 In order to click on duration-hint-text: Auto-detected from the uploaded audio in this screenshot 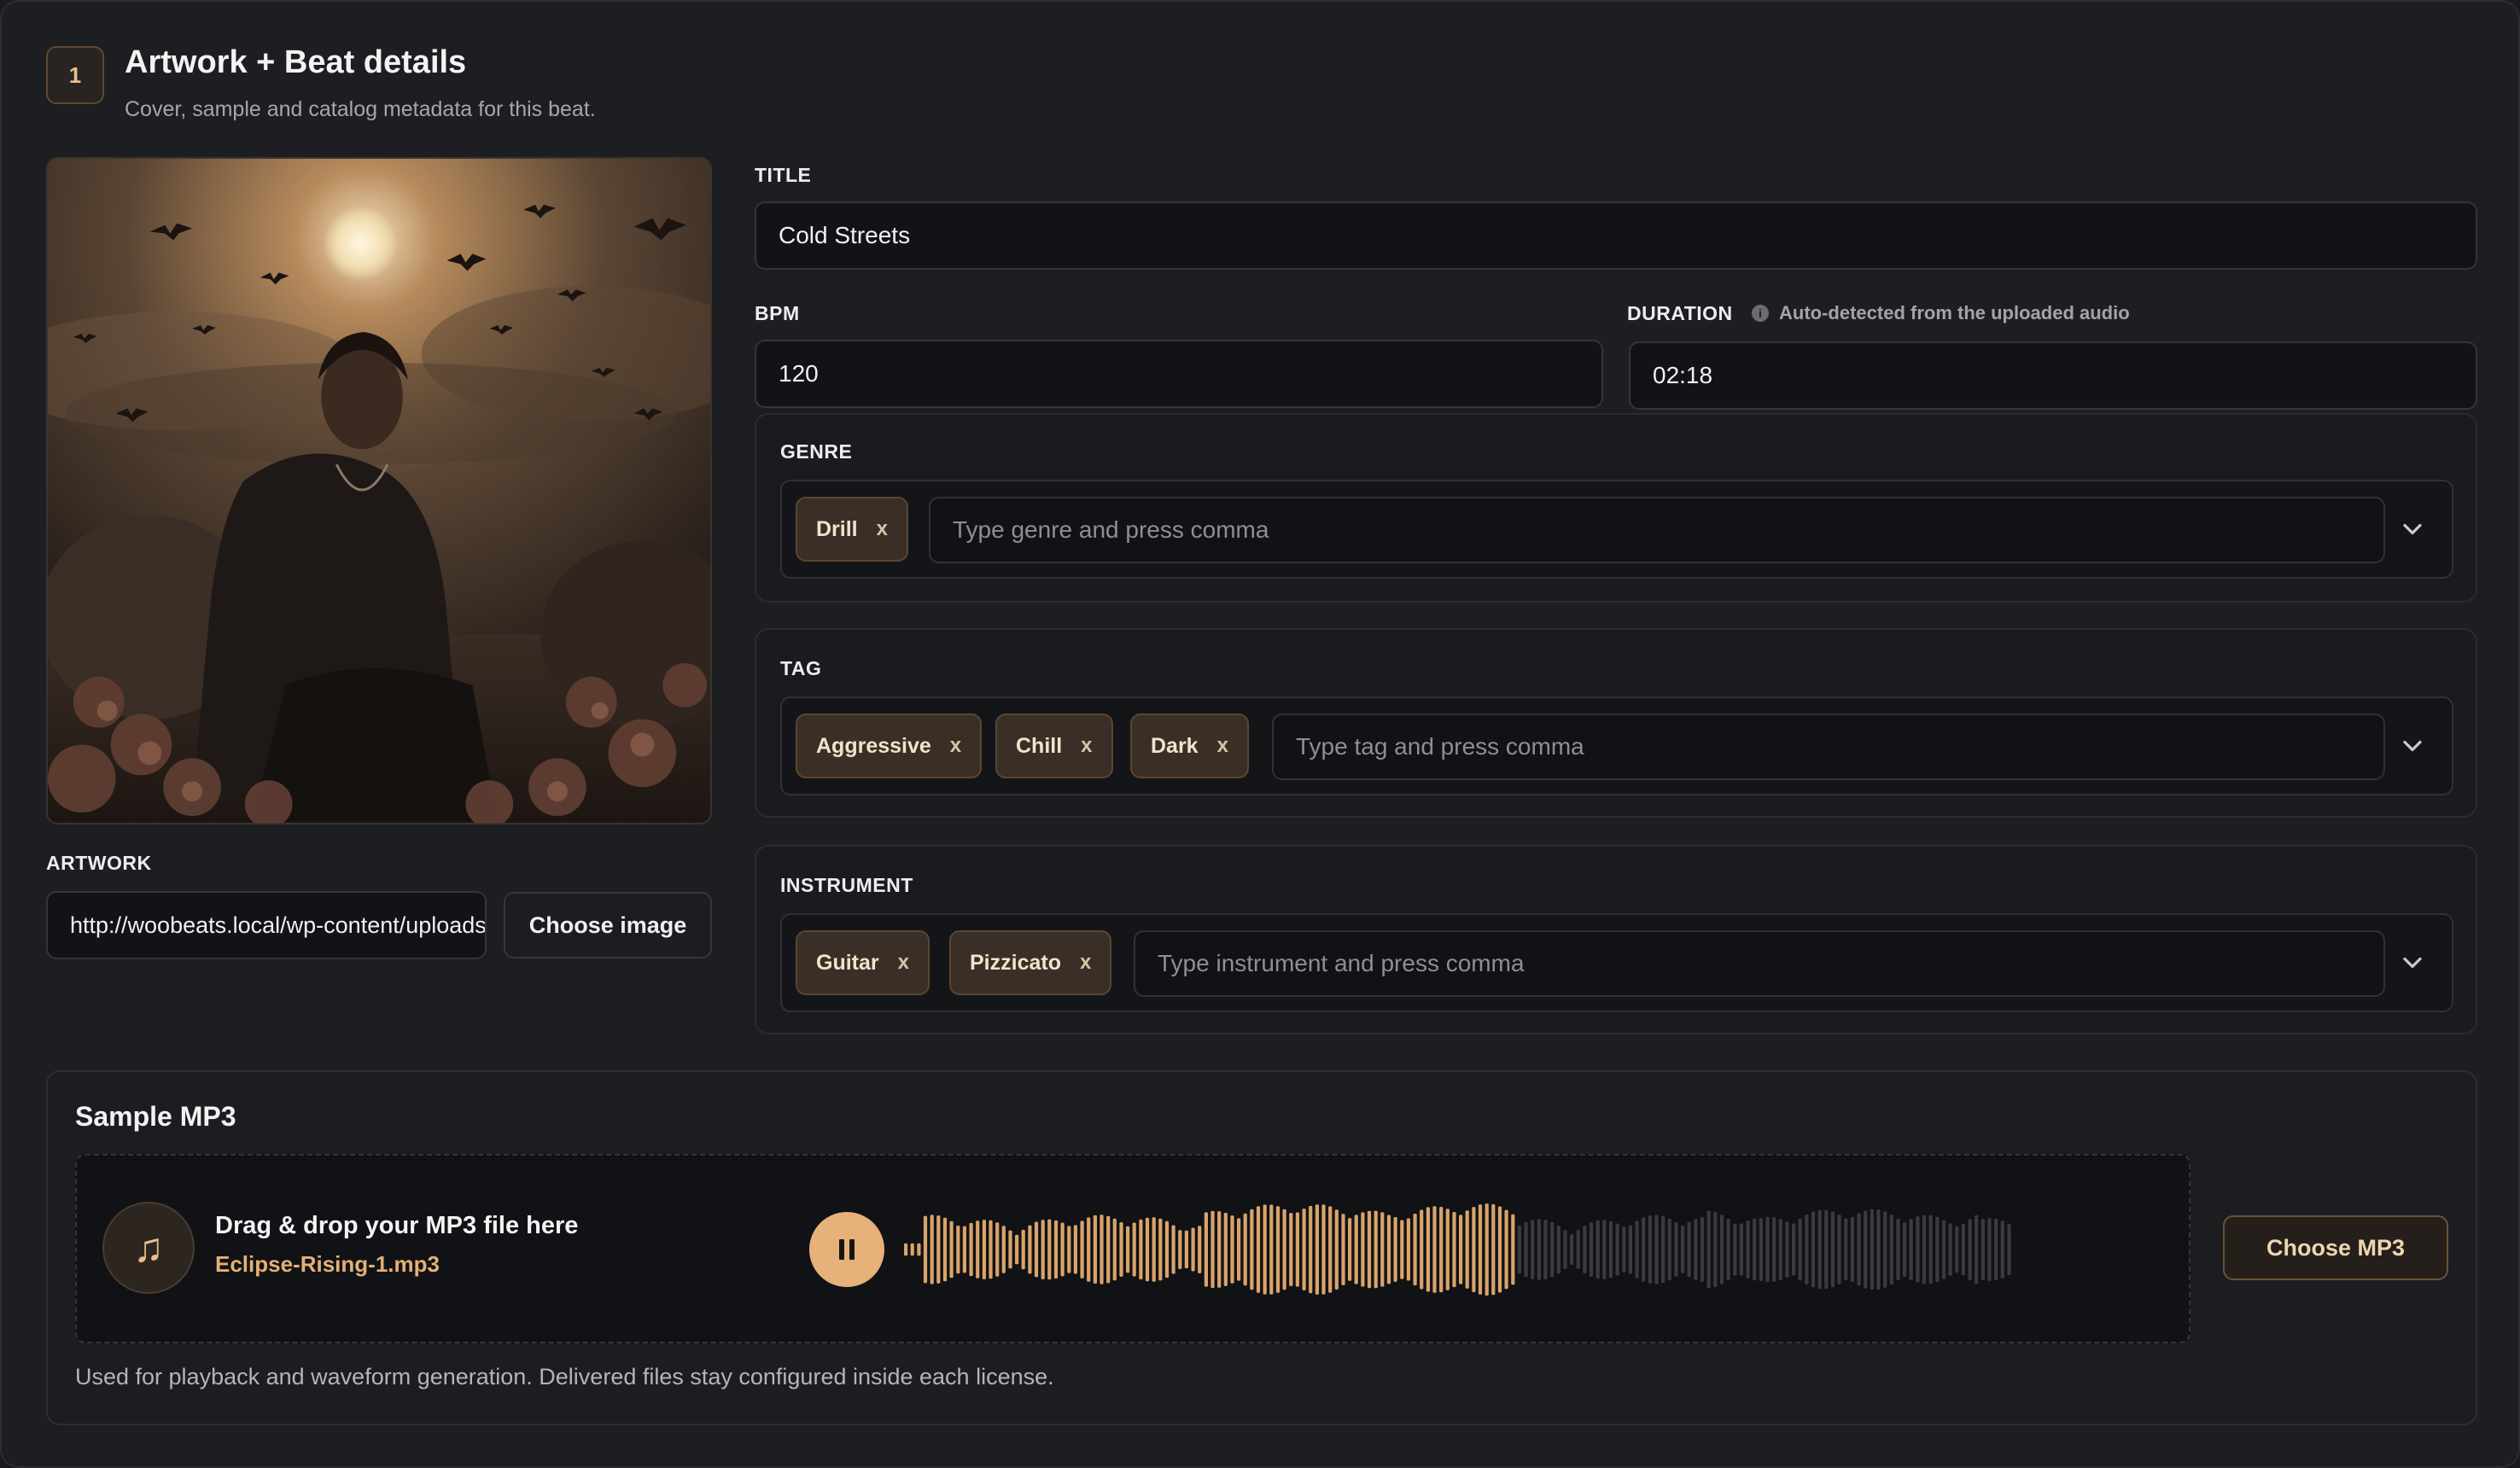, I will do `click(1954, 312)`.